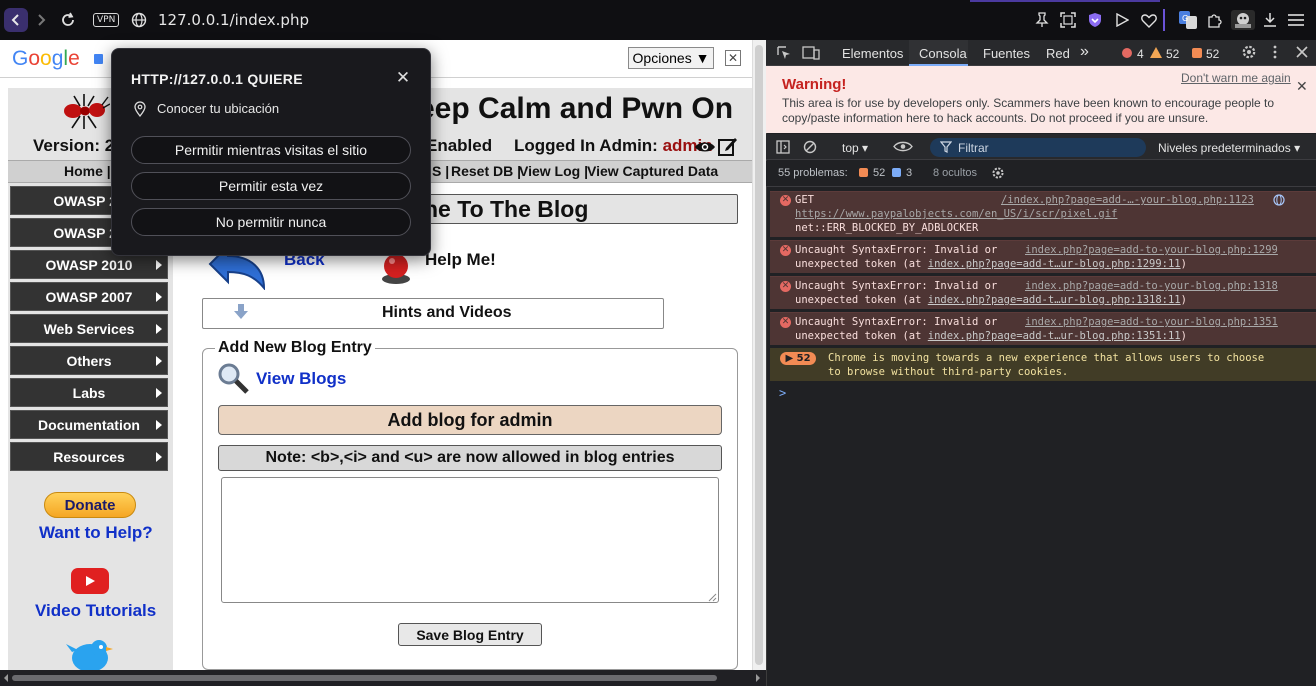 The height and width of the screenshot is (686, 1316). Describe the element at coordinates (89, 360) in the screenshot. I see `sidebar-item-others: Others` at that location.